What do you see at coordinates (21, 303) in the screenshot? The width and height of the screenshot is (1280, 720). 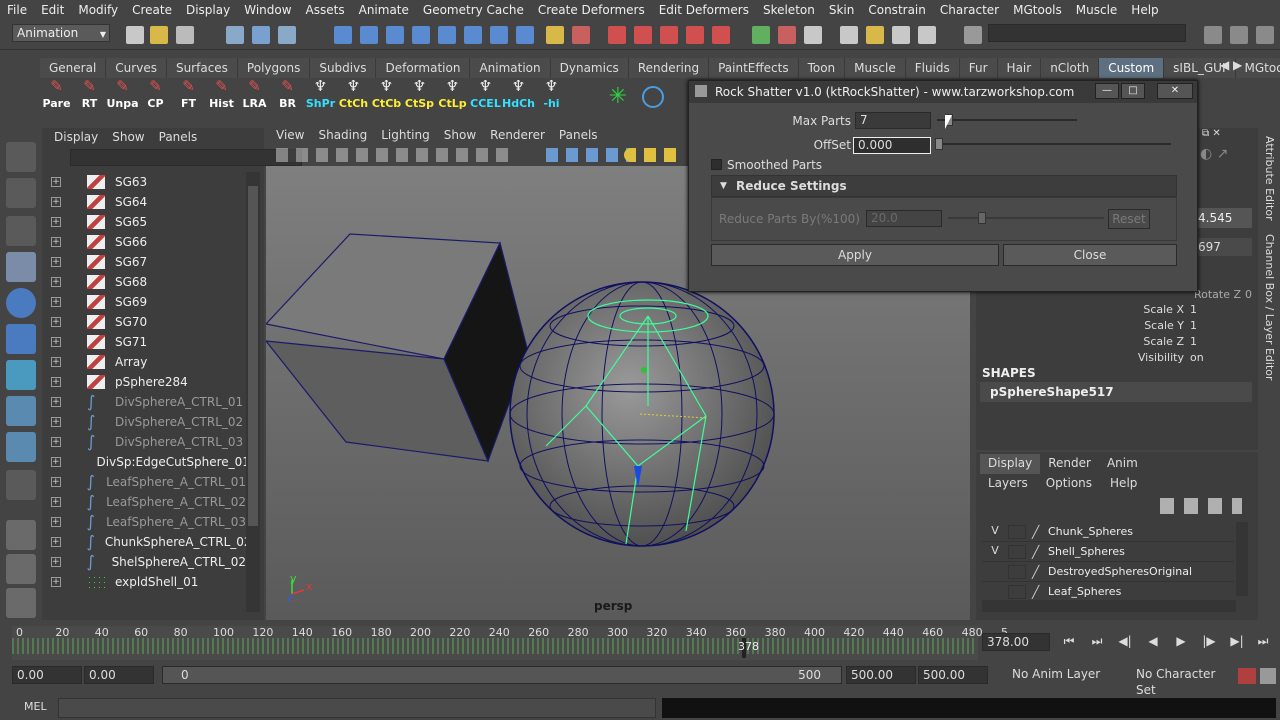 I see `sphere-tool-icon` at bounding box center [21, 303].